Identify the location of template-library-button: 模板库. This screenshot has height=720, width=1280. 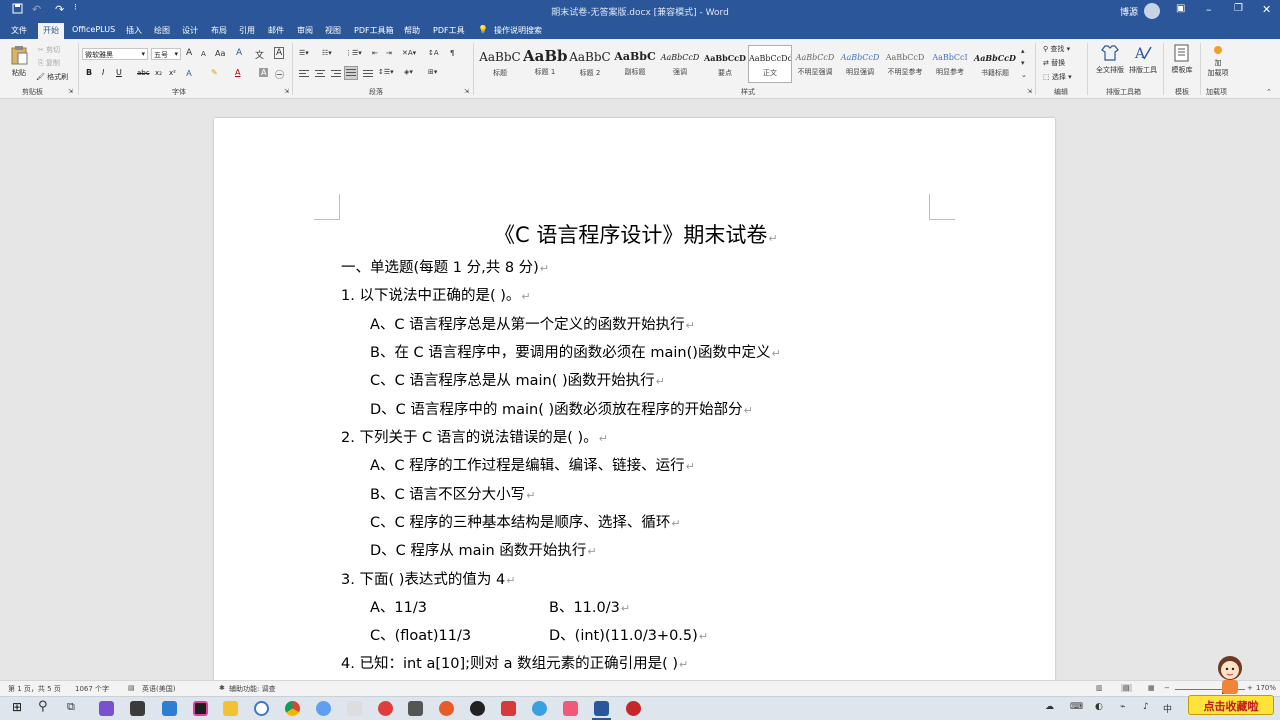
(1182, 59).